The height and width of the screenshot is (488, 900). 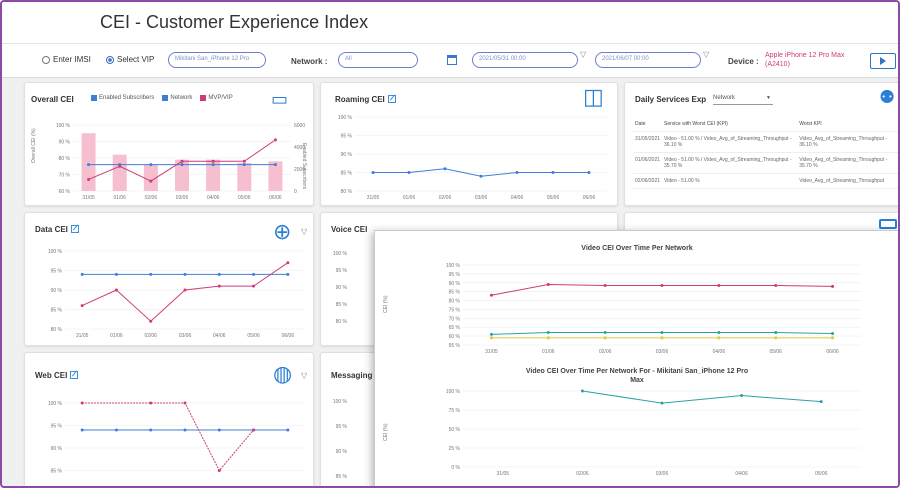 What do you see at coordinates (347, 137) in the screenshot?
I see `y-tick-label: 95 %` at bounding box center [347, 137].